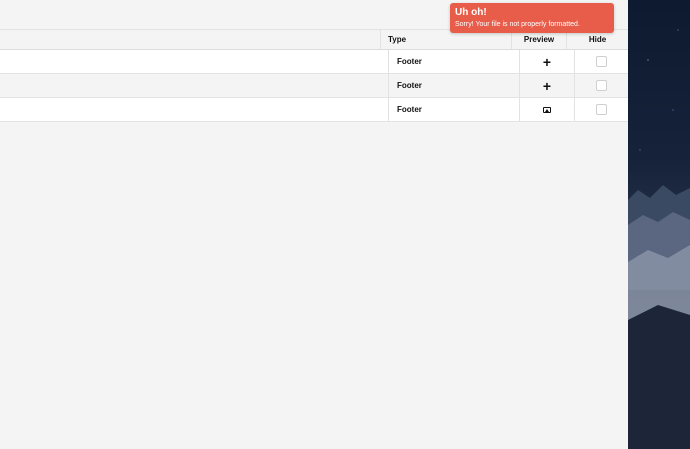 Image resolution: width=690 pixels, height=449 pixels. What do you see at coordinates (659, 239) in the screenshot?
I see `mountain-landscape-image` at bounding box center [659, 239].